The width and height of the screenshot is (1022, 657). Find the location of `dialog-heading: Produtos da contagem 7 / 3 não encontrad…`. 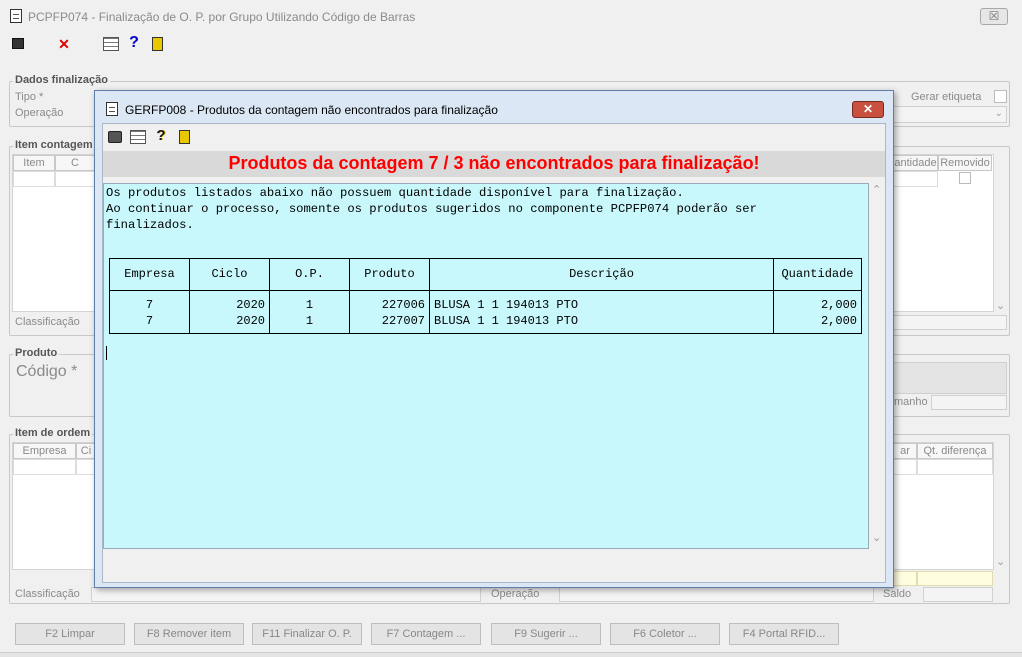

dialog-heading: Produtos da contagem 7 / 3 não encontrad… is located at coordinates (494, 163).